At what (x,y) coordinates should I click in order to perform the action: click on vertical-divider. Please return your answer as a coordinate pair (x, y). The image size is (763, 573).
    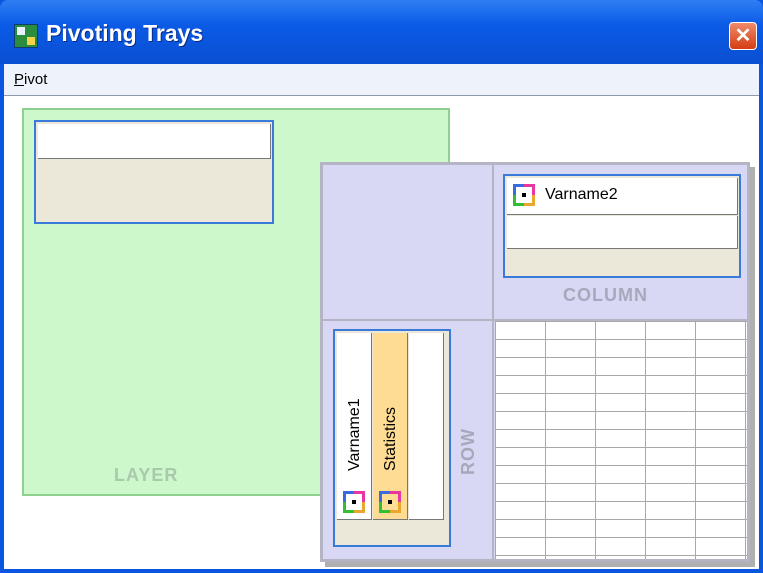
    Looking at the image, I should click on (493, 362).